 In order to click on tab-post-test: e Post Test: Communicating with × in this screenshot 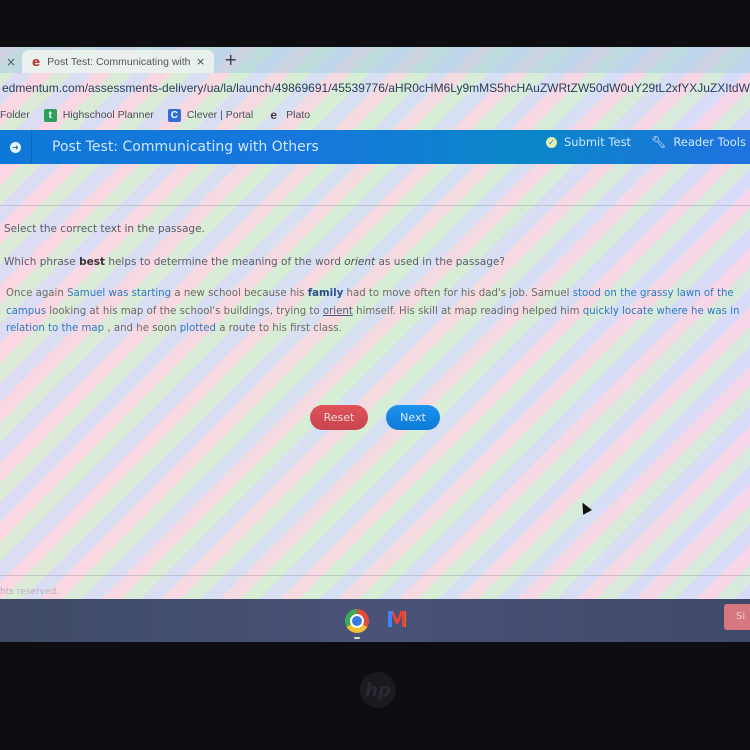, I will do `click(118, 61)`.